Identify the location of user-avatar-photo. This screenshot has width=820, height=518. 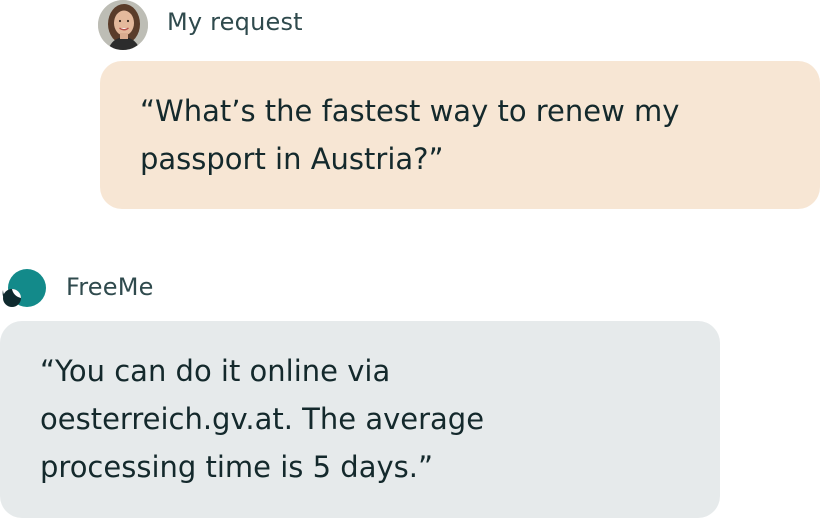
(123, 25).